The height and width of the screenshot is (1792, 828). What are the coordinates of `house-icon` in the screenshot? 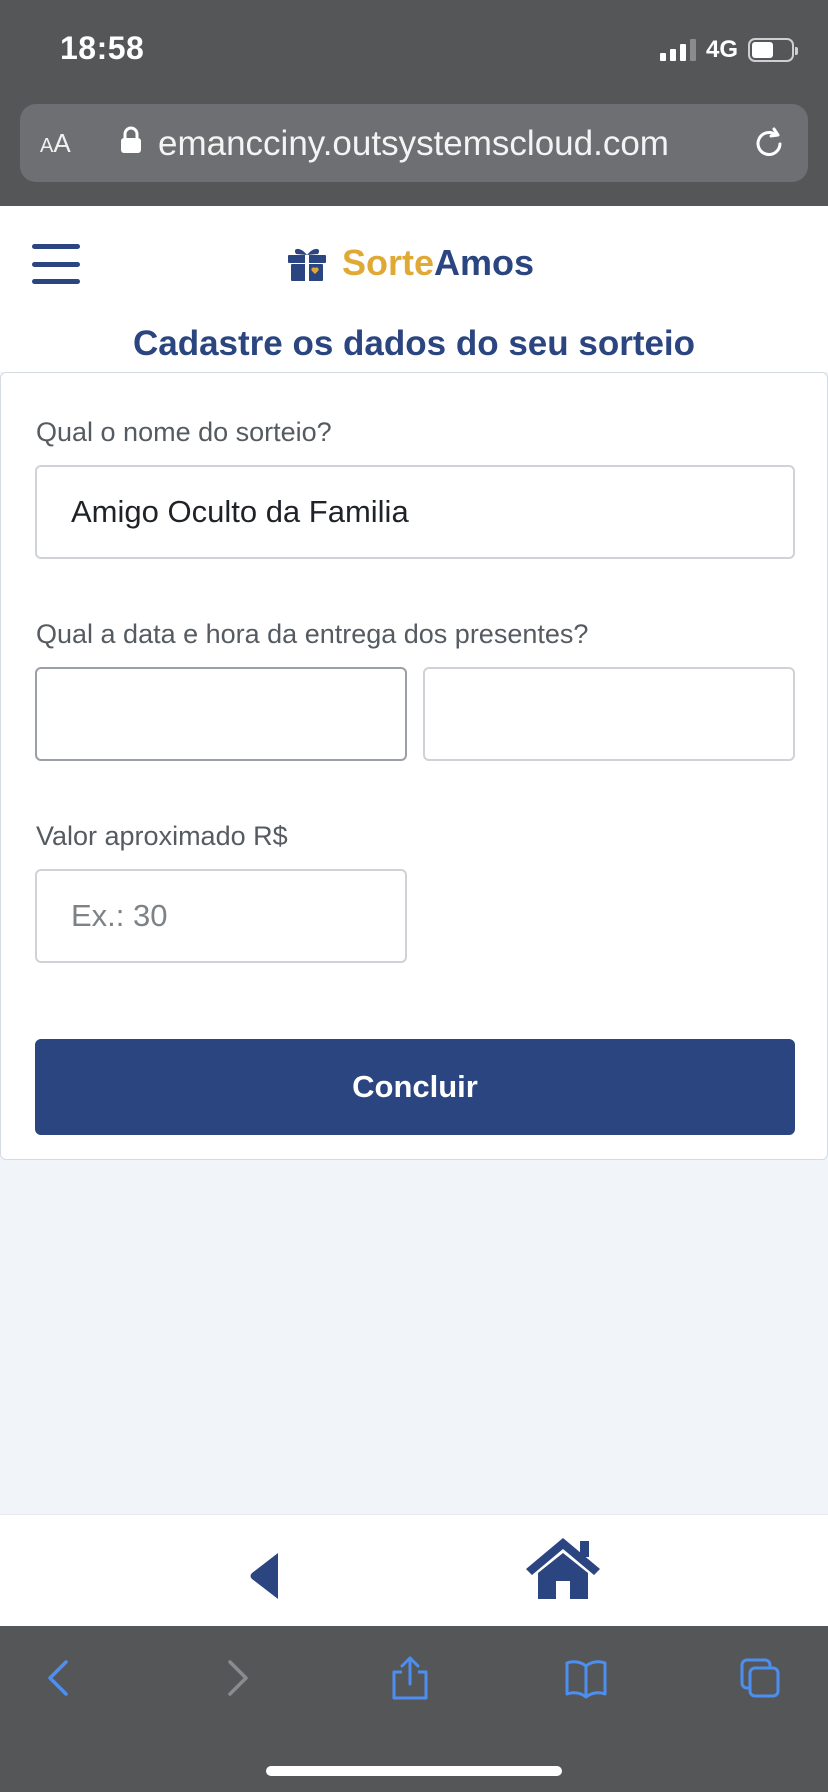 It's located at (563, 1568).